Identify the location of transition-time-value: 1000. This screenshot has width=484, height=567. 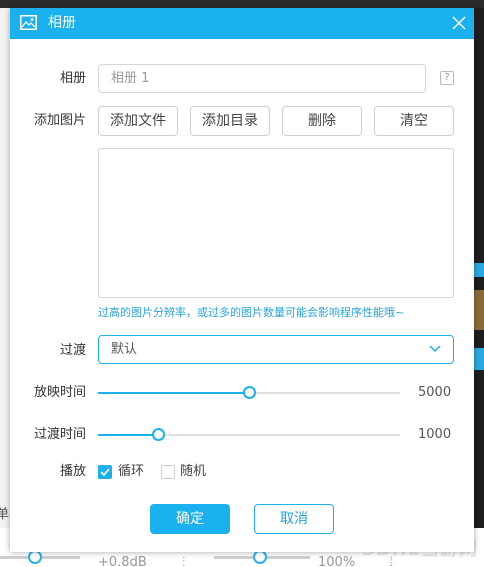
(435, 434).